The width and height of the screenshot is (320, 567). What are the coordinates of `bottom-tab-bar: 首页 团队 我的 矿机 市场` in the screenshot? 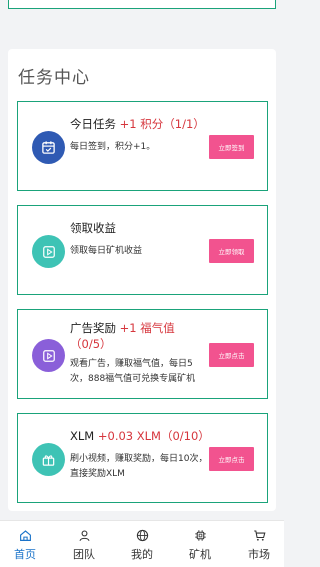 It's located at (142, 543).